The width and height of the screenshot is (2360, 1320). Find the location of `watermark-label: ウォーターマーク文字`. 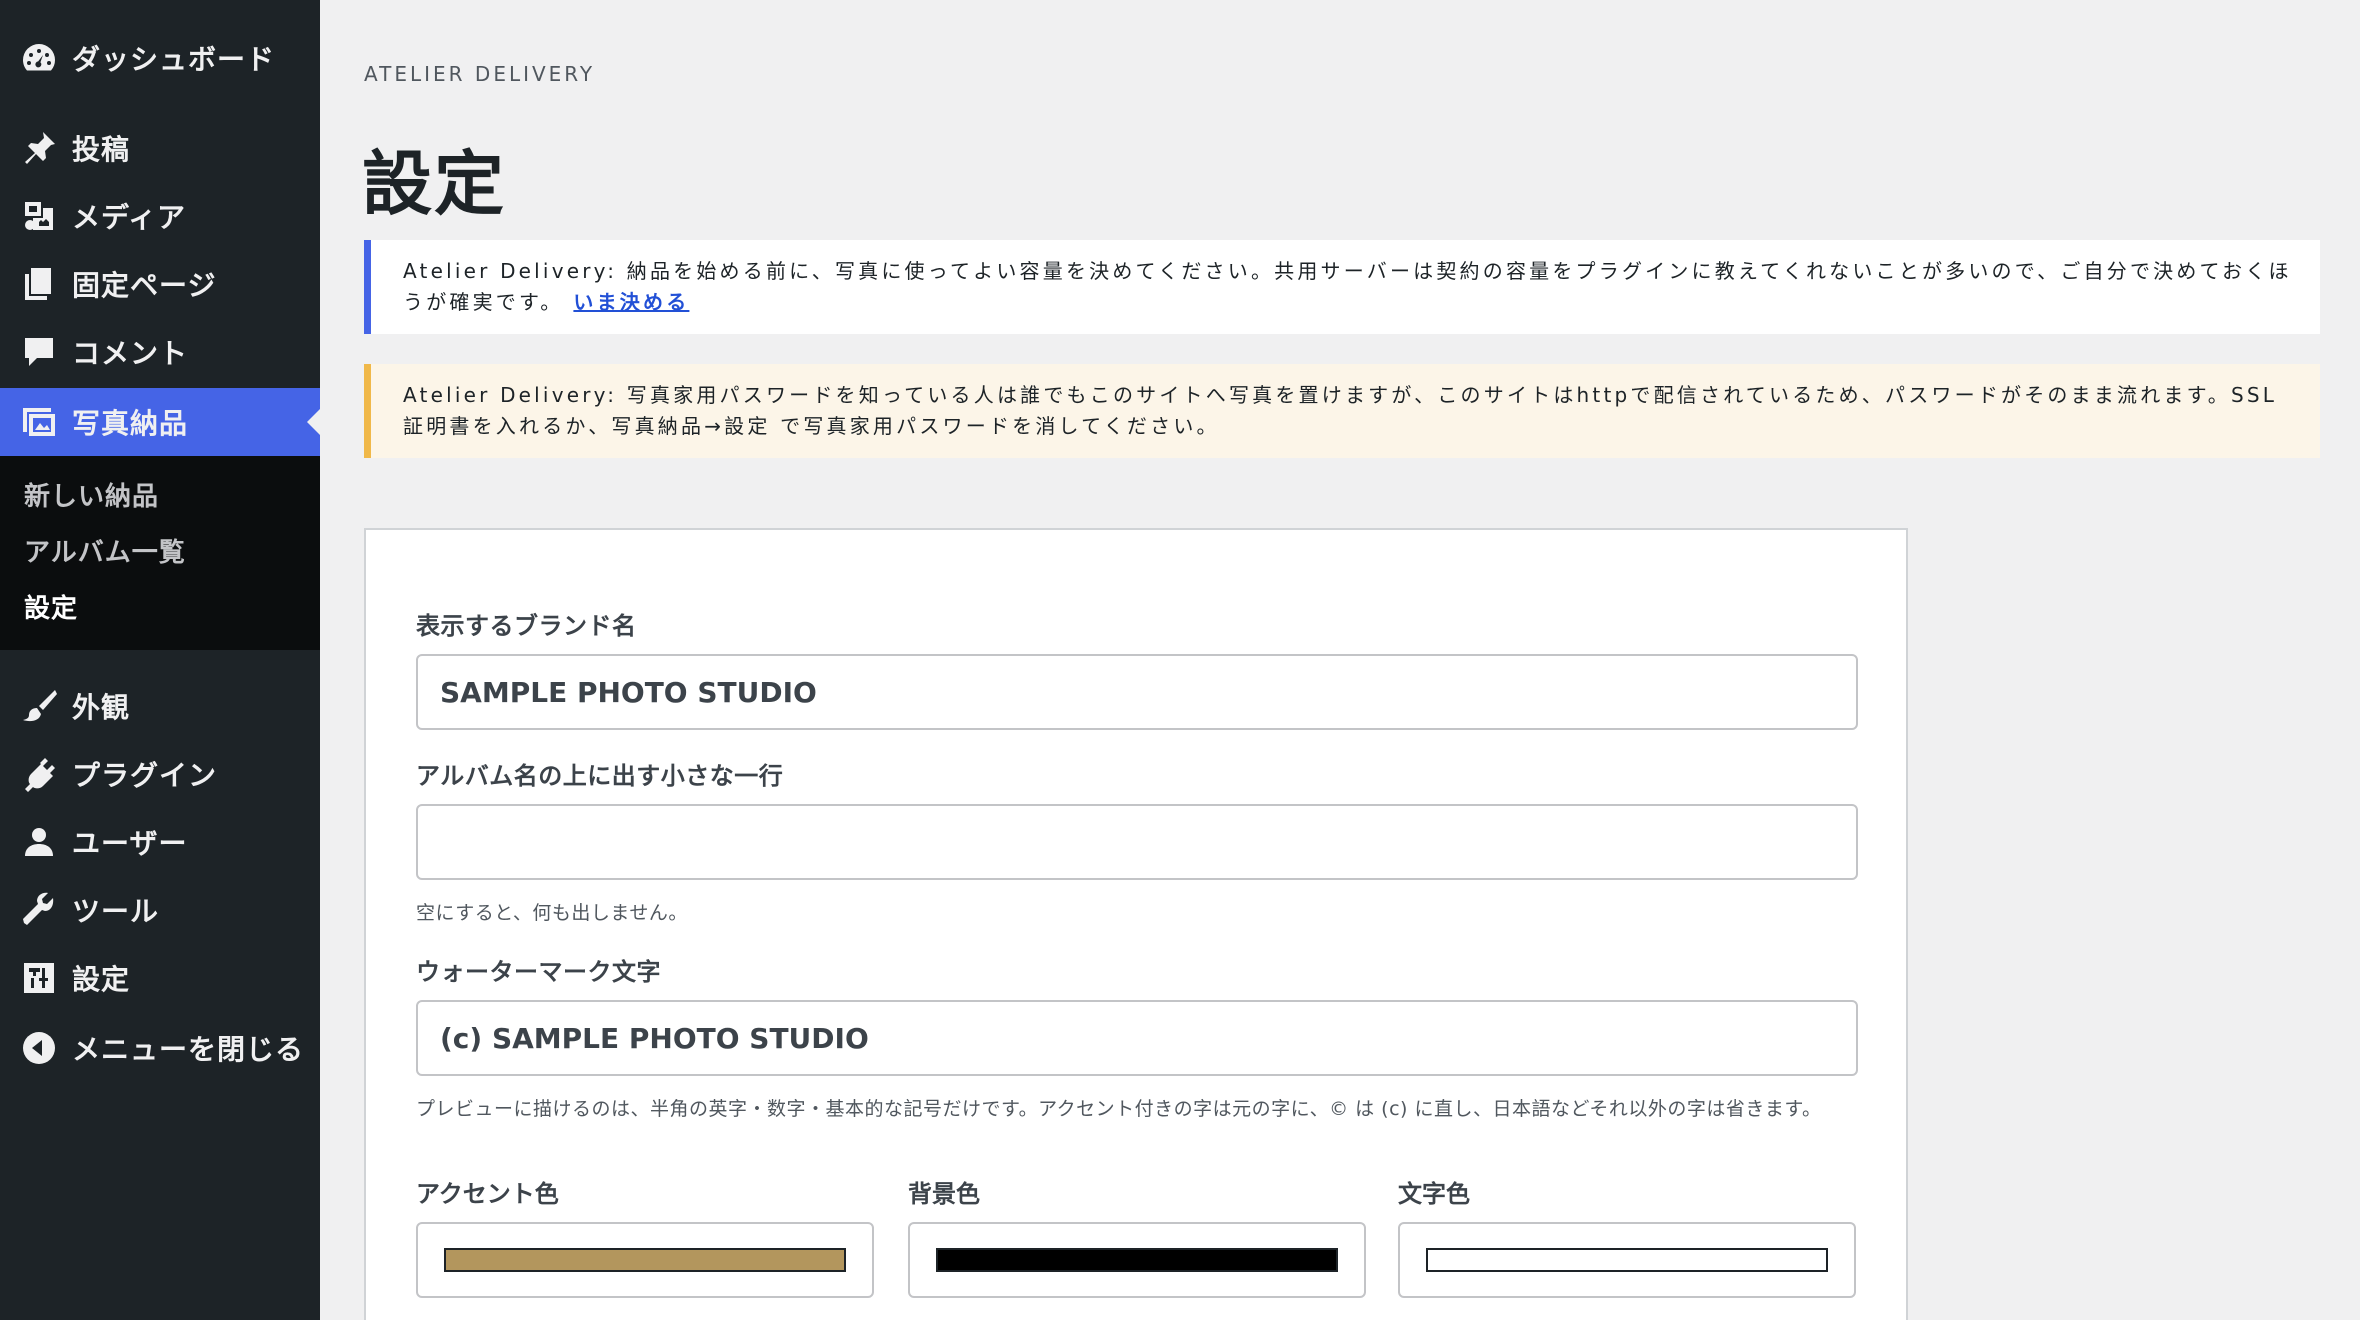

watermark-label: ウォーターマーク文字 is located at coordinates (538, 972).